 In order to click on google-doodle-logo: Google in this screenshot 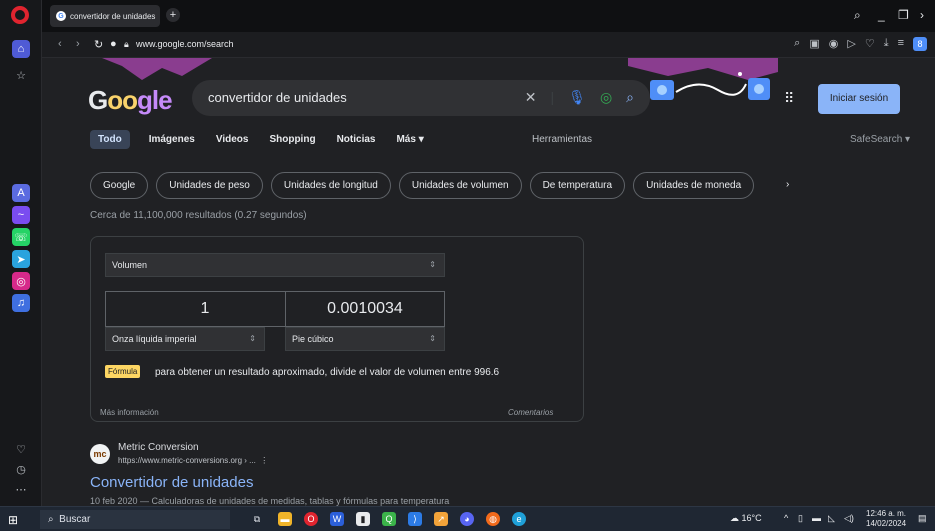, I will do `click(130, 100)`.